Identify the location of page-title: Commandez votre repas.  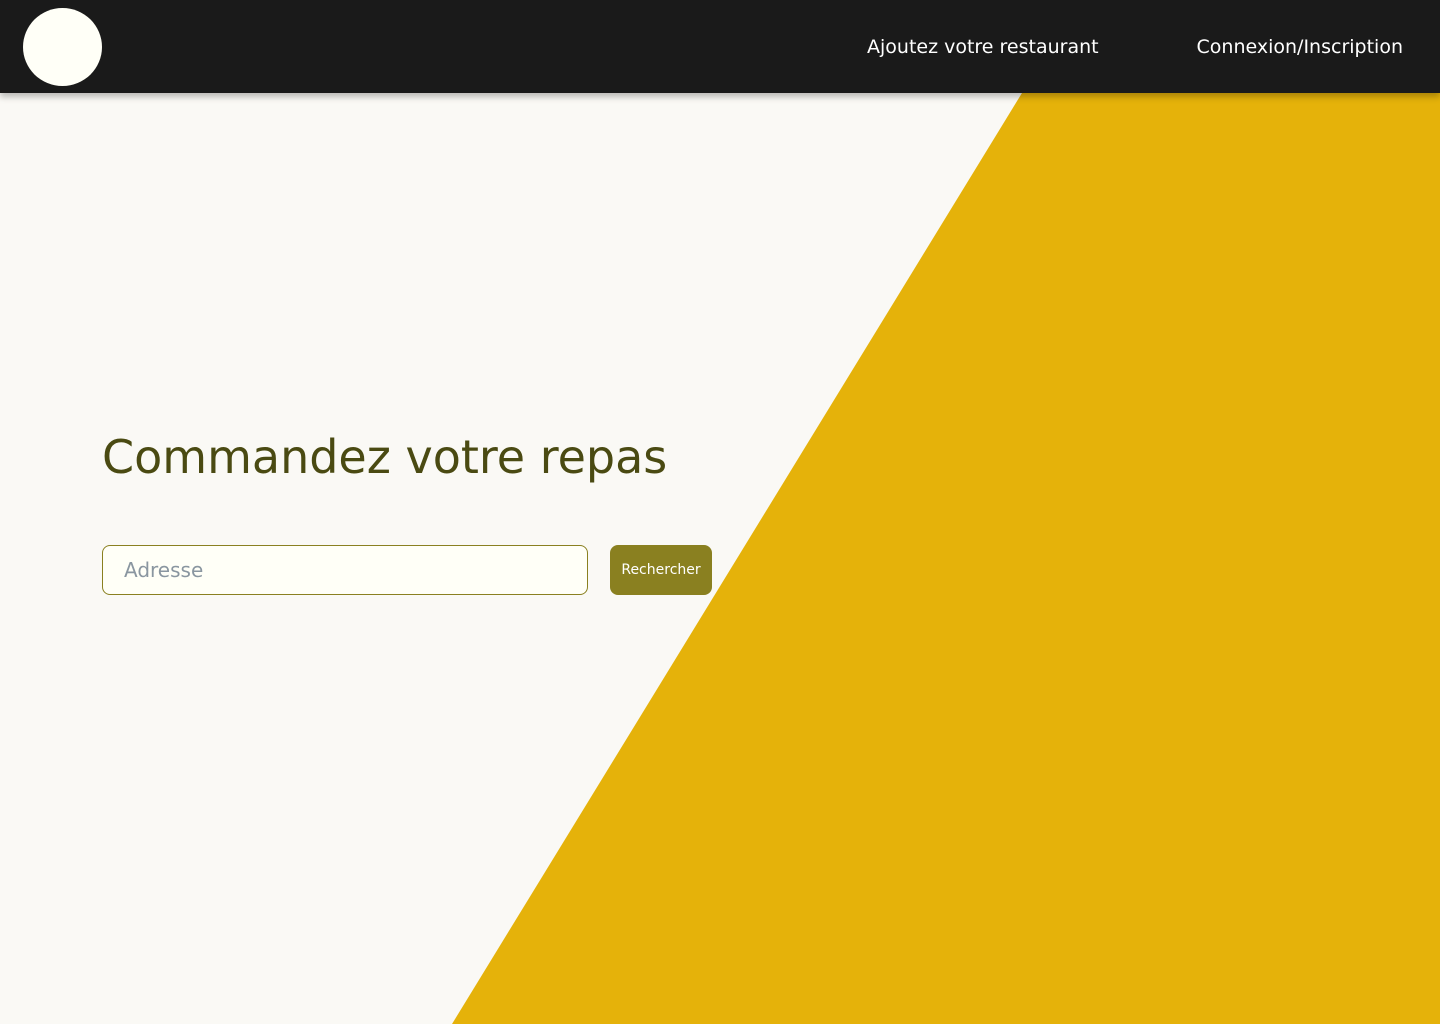
(385, 457).